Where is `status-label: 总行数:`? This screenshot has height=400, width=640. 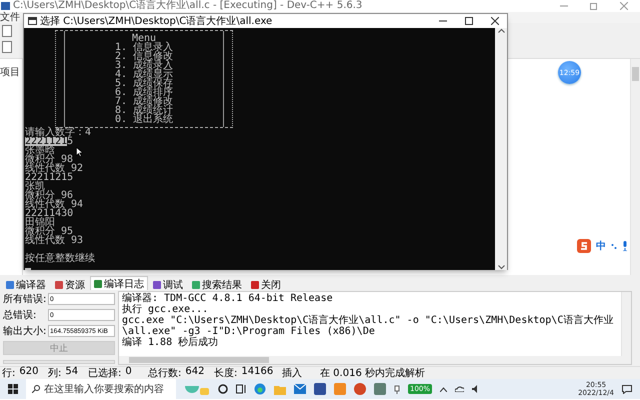 status-label: 总行数: is located at coordinates (165, 373).